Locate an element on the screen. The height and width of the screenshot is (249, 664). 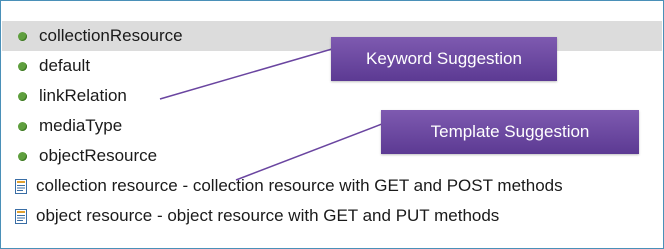
keyword-callout-label: Keyword Suggestion is located at coordinates (444, 58).